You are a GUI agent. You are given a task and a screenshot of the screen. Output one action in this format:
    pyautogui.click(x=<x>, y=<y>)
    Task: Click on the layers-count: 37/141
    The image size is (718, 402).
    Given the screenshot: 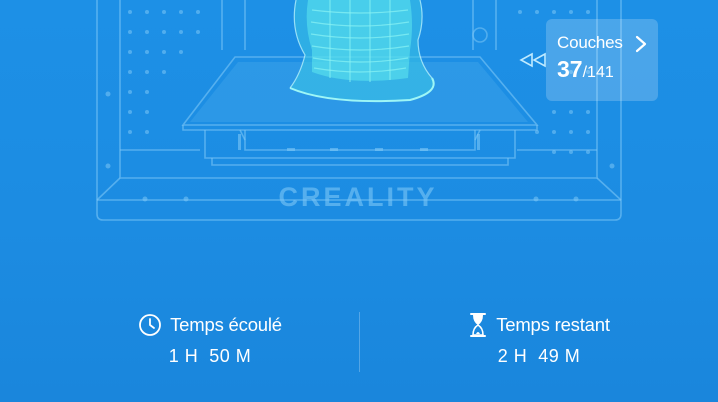 What is the action you would take?
    pyautogui.click(x=607, y=71)
    